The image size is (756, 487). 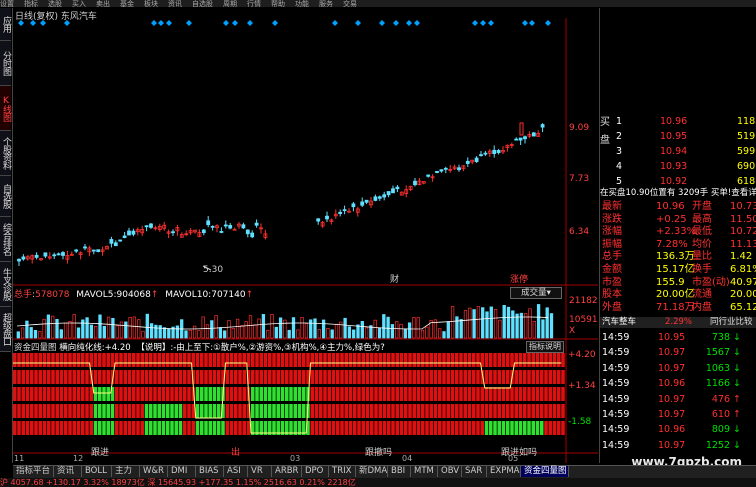 What do you see at coordinates (68, 471) in the screenshot?
I see `indicator-tab-1: 资讯` at bounding box center [68, 471].